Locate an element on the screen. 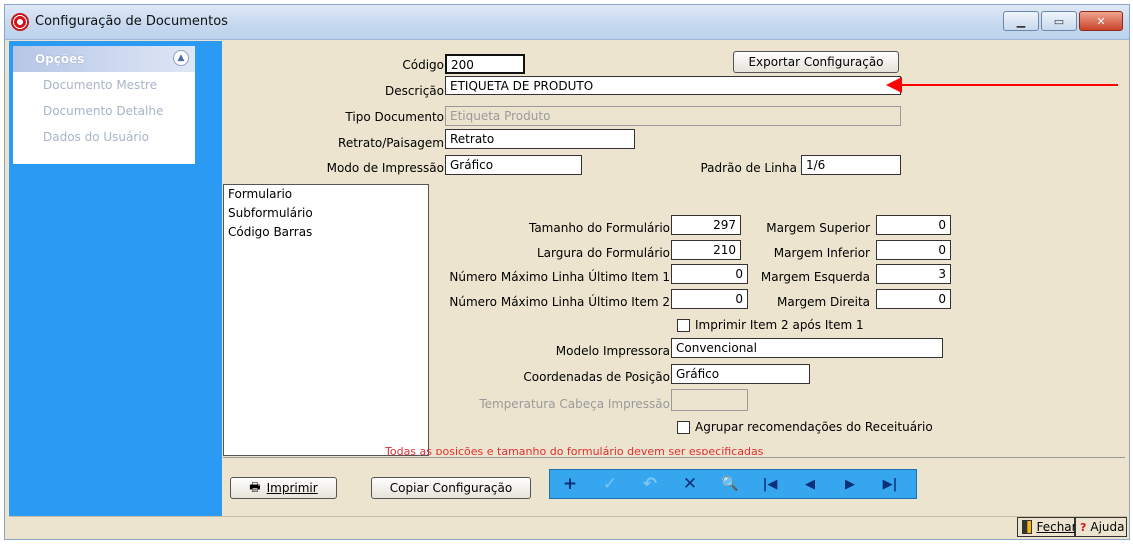 The width and height of the screenshot is (1133, 544). options-header: Opções ▲ is located at coordinates (104, 59).